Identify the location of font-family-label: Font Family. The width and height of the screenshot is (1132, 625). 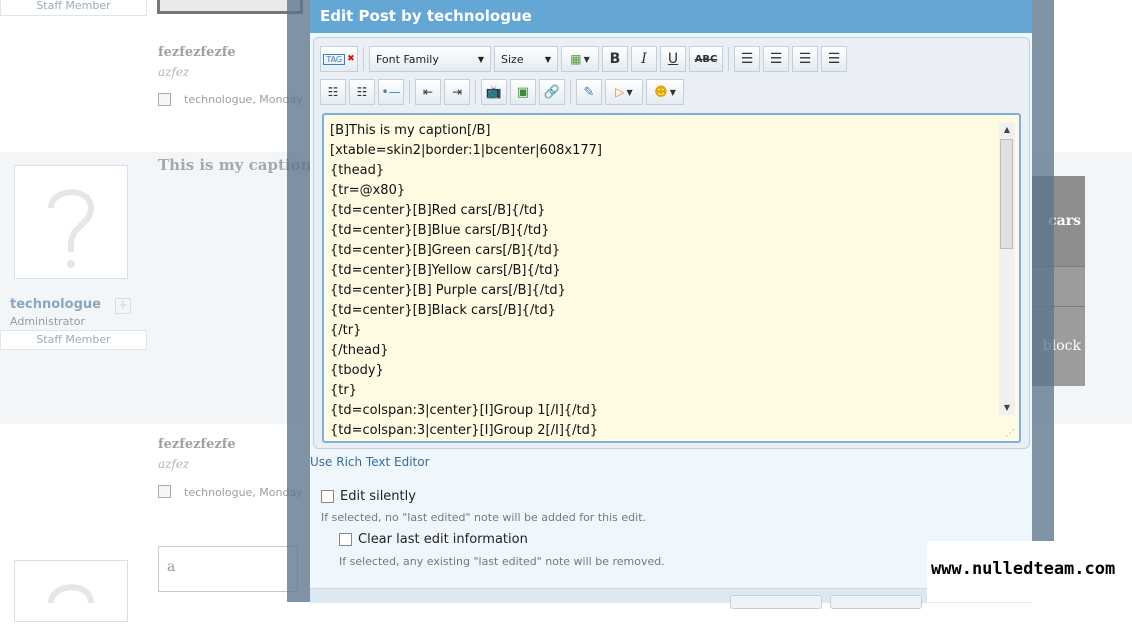
(407, 59).